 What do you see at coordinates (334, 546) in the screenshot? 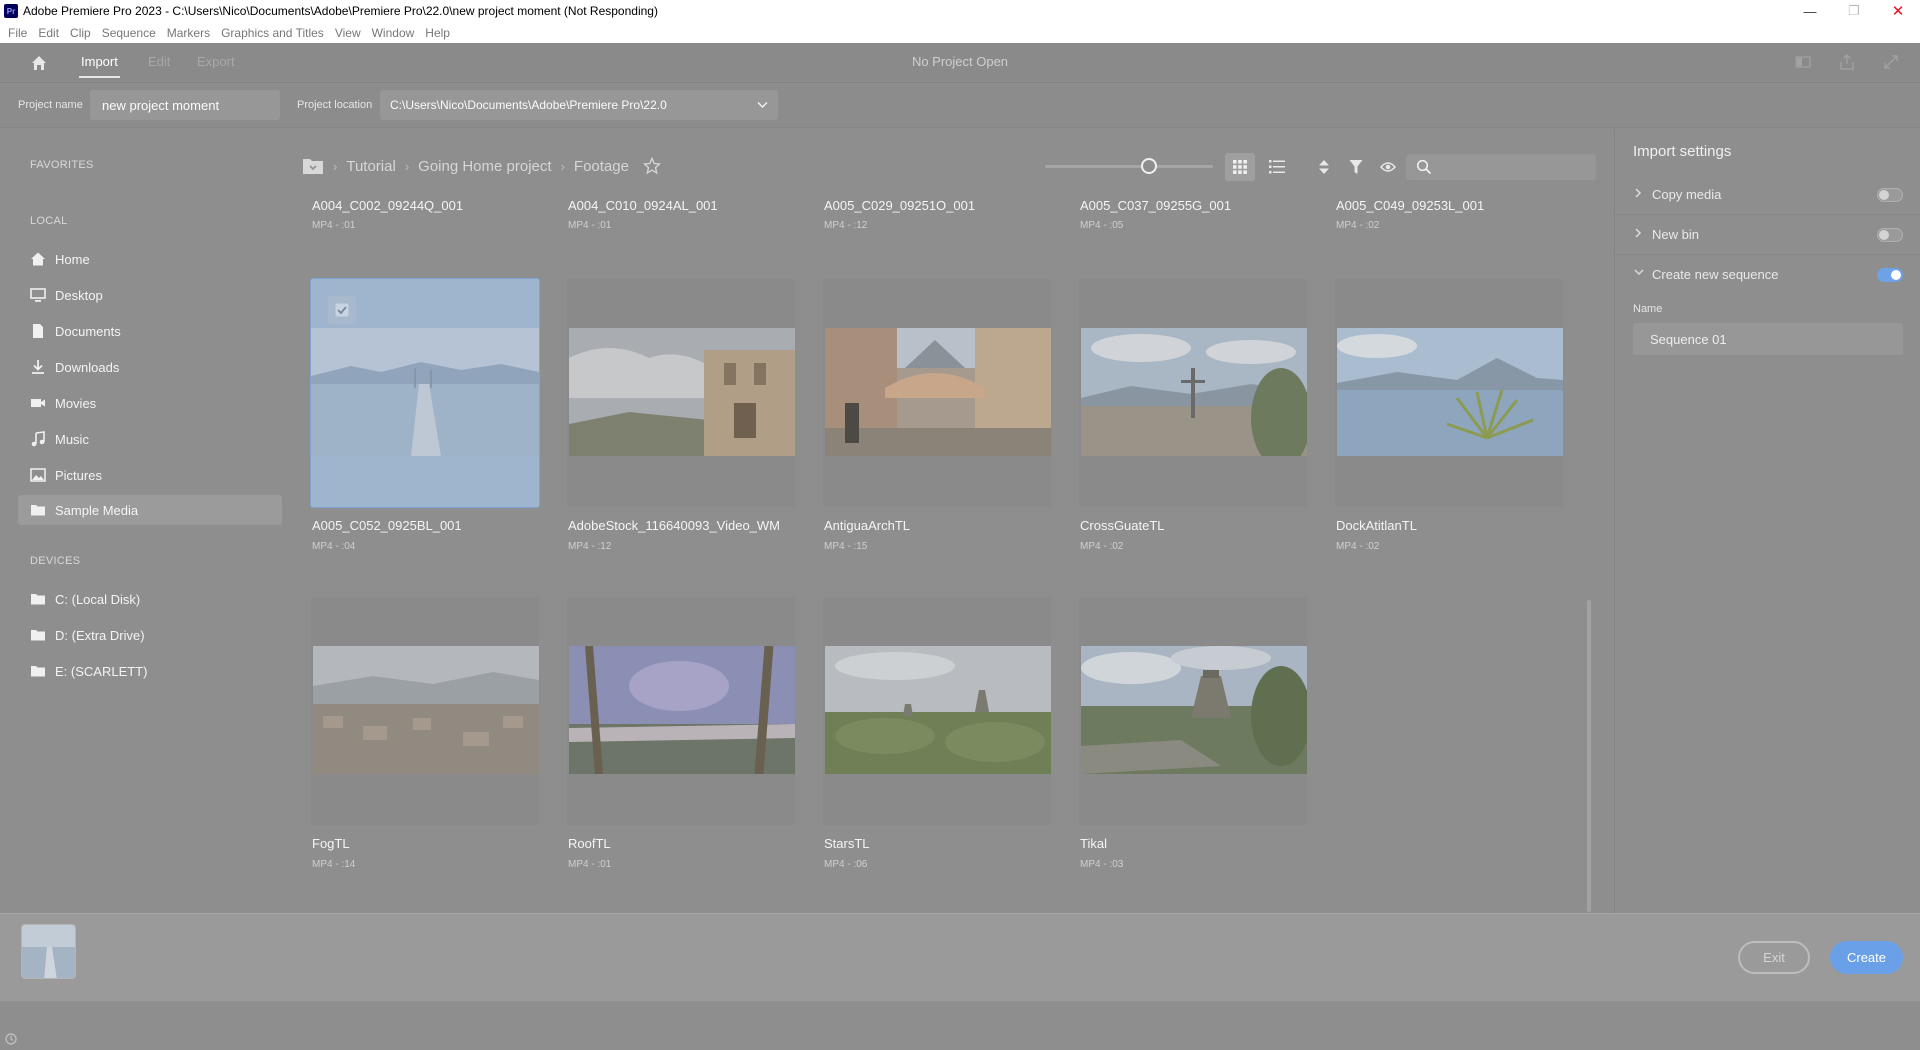
I see `media-meta: MP4 - :04` at bounding box center [334, 546].